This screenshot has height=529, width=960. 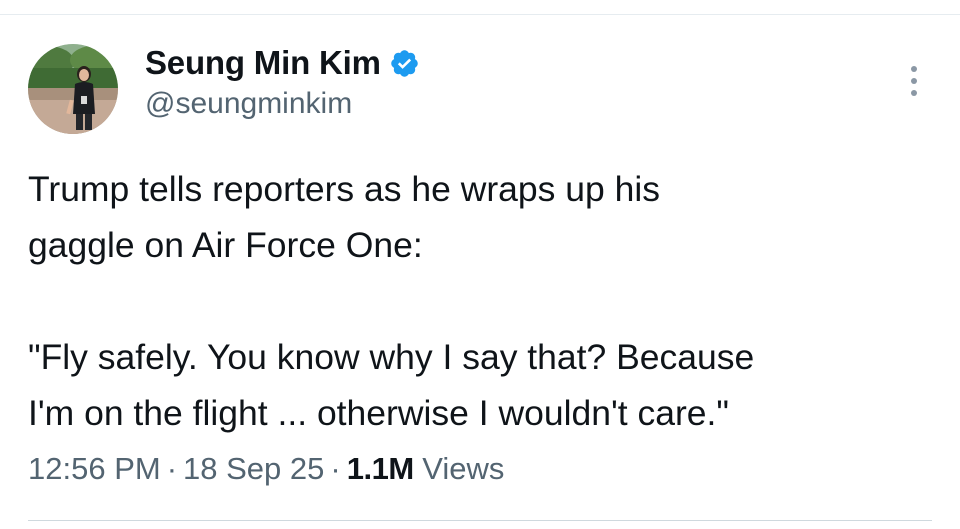 I want to click on author-display-name: Seung Min Kim, so click(x=263, y=63).